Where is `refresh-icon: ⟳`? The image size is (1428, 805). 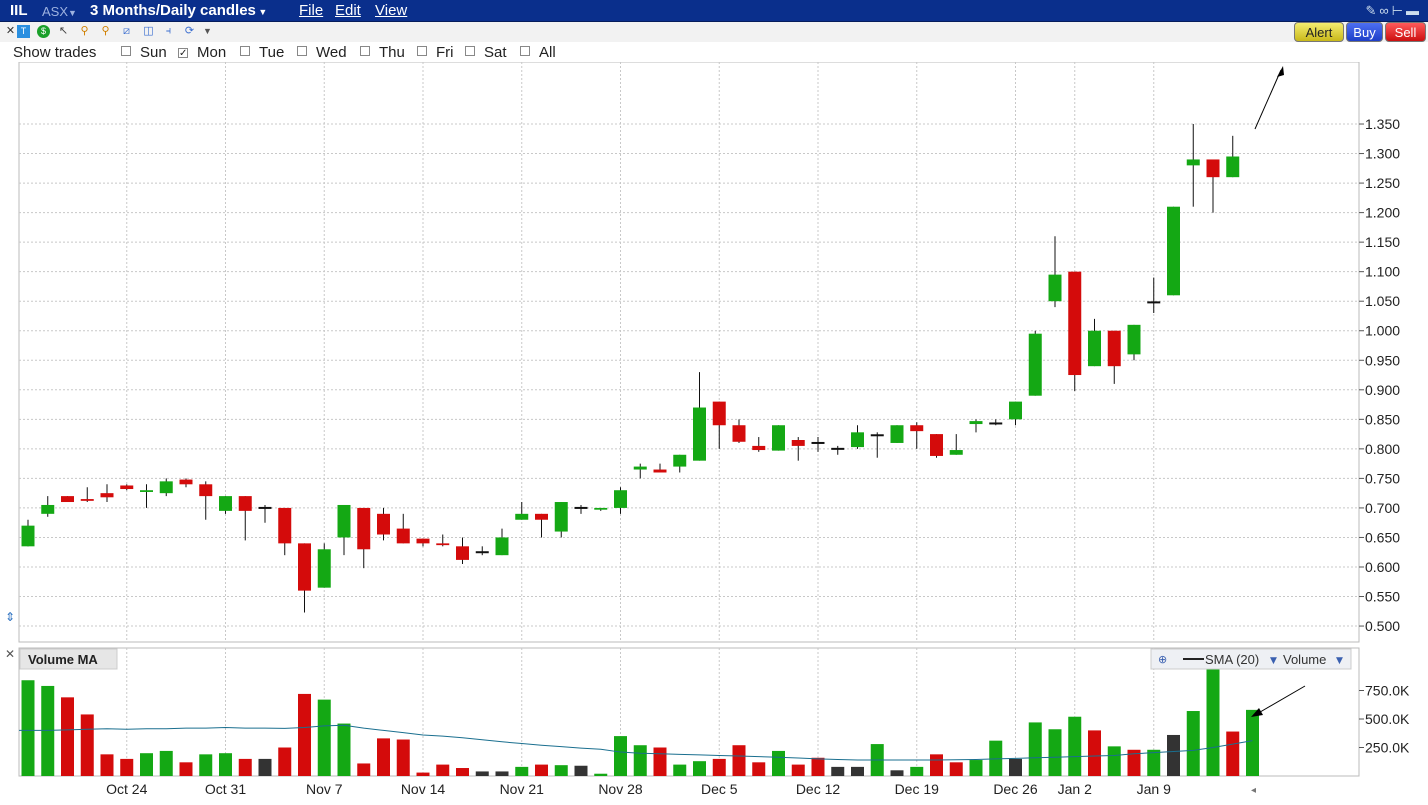 refresh-icon: ⟳ is located at coordinates (189, 31).